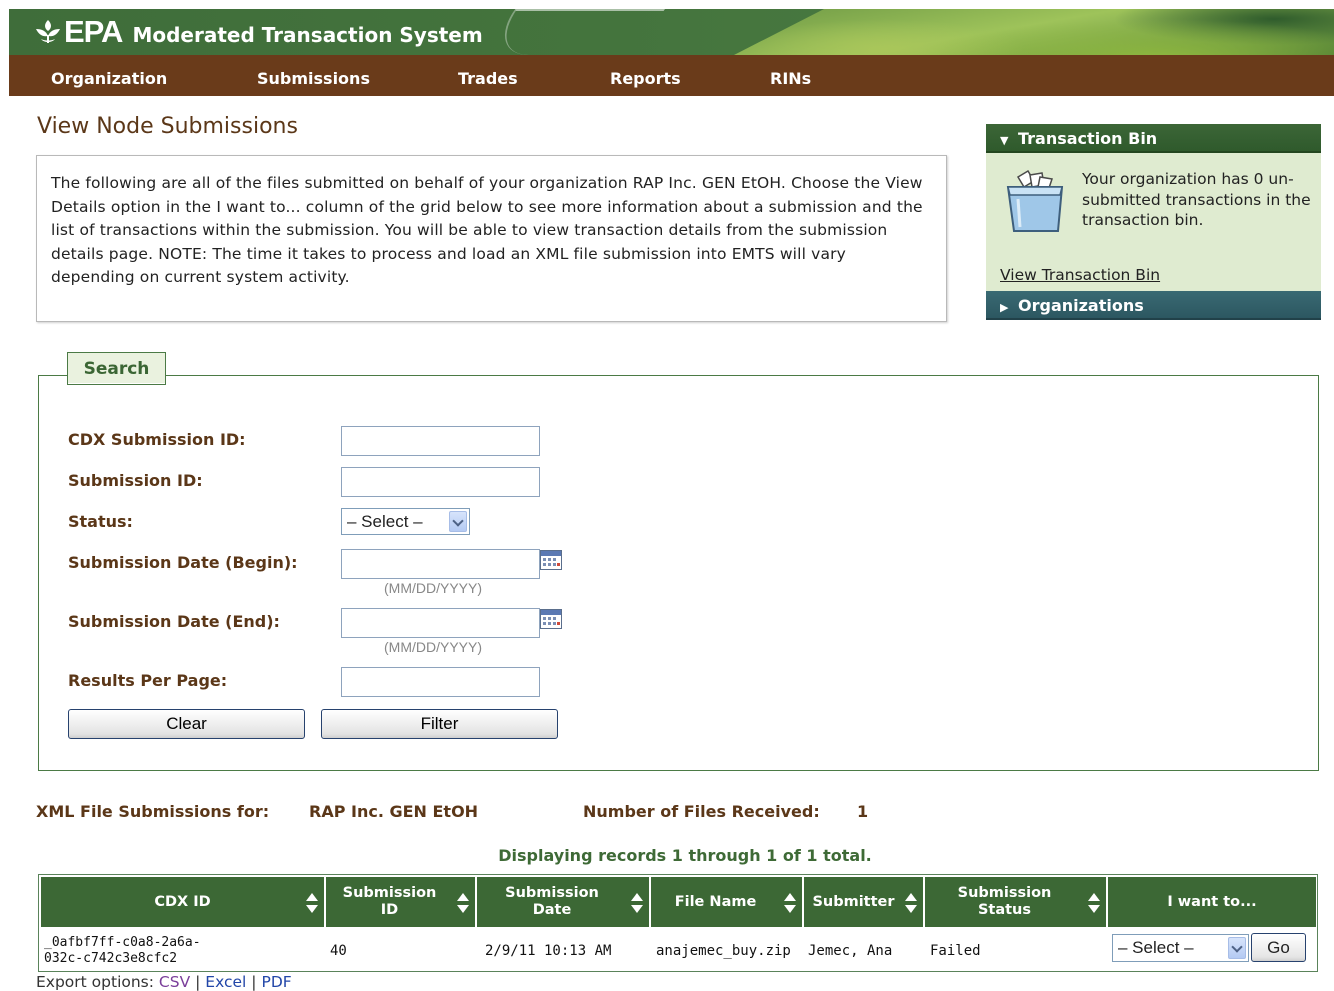 Image resolution: width=1334 pixels, height=991 pixels. What do you see at coordinates (186, 724) in the screenshot?
I see `clear-button: Clear` at bounding box center [186, 724].